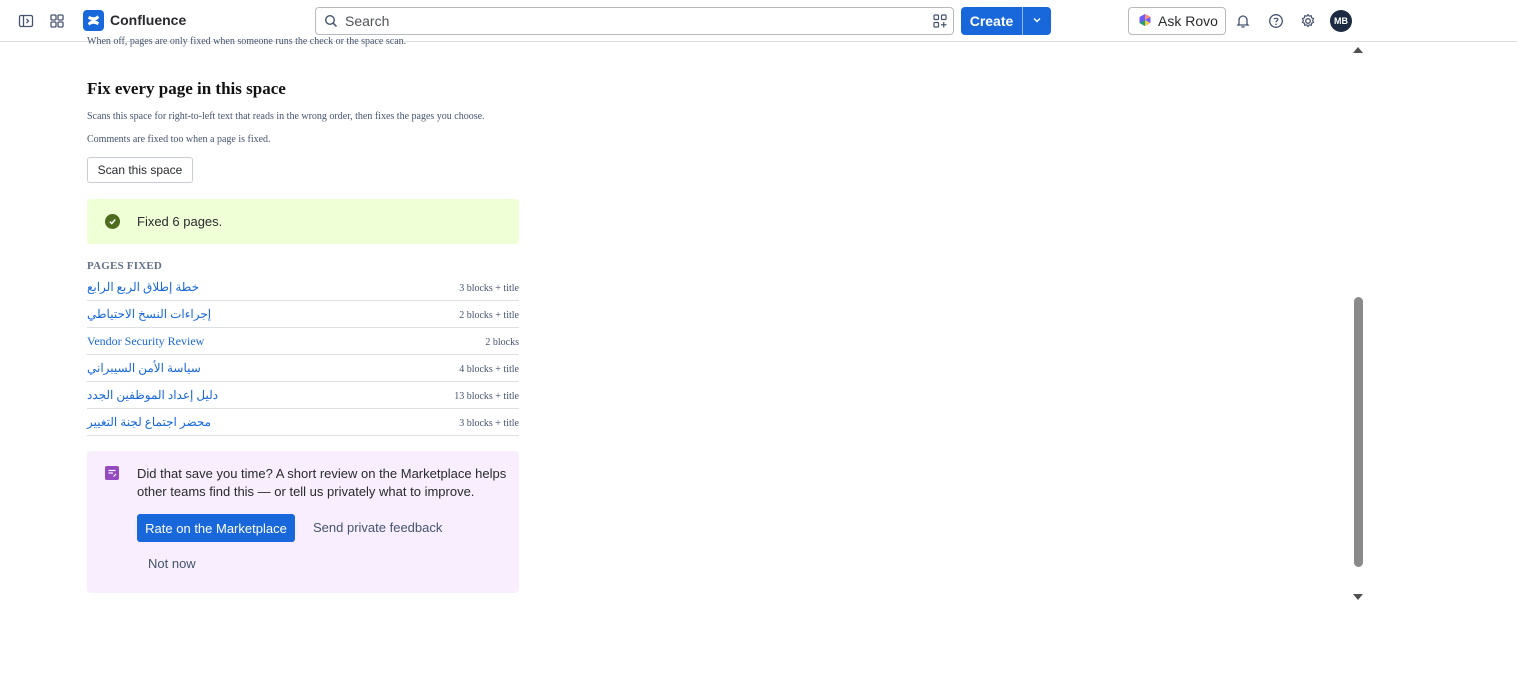  I want to click on app-switcher-icon, so click(57, 21).